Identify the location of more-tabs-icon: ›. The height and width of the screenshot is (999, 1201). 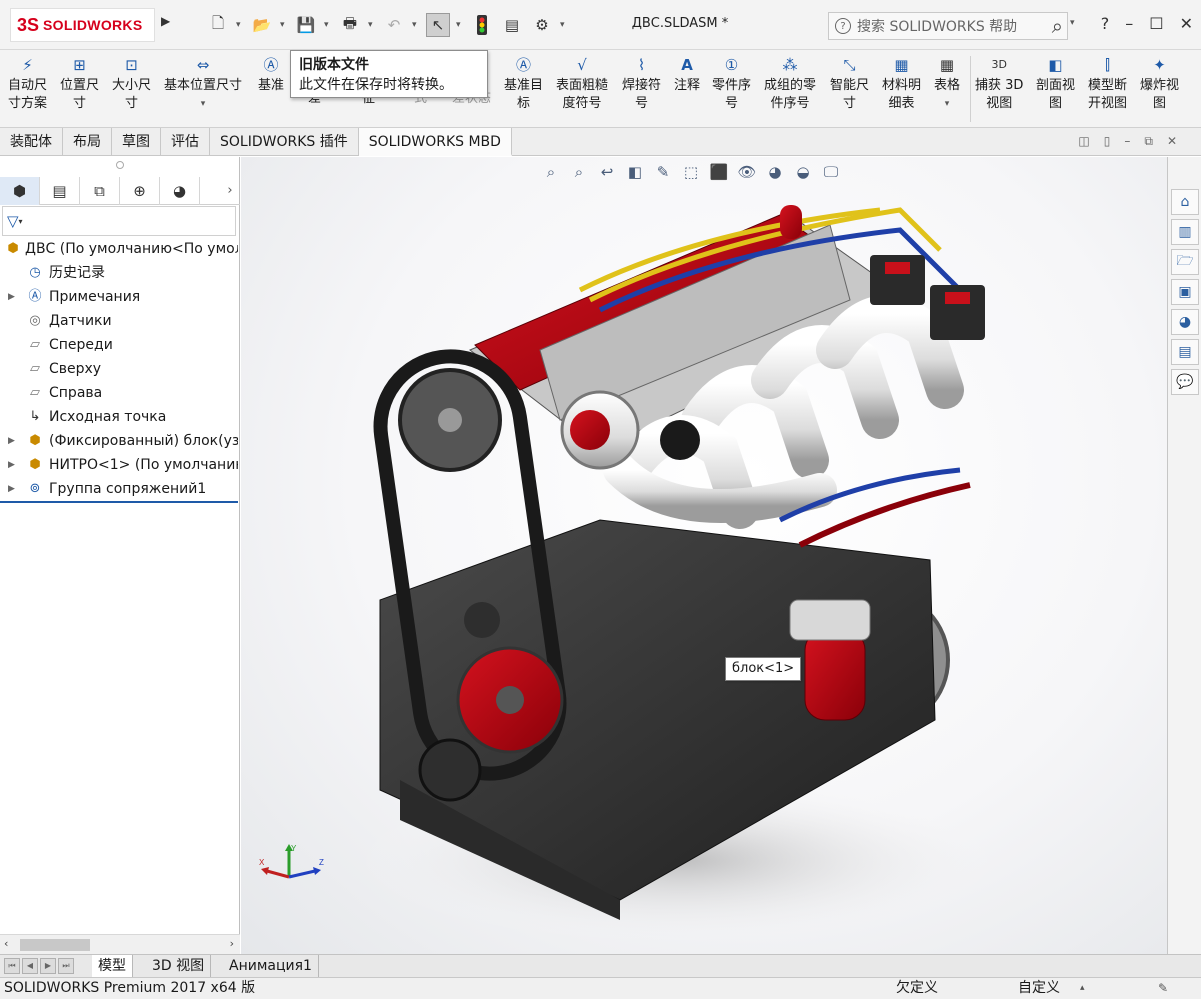
(230, 190).